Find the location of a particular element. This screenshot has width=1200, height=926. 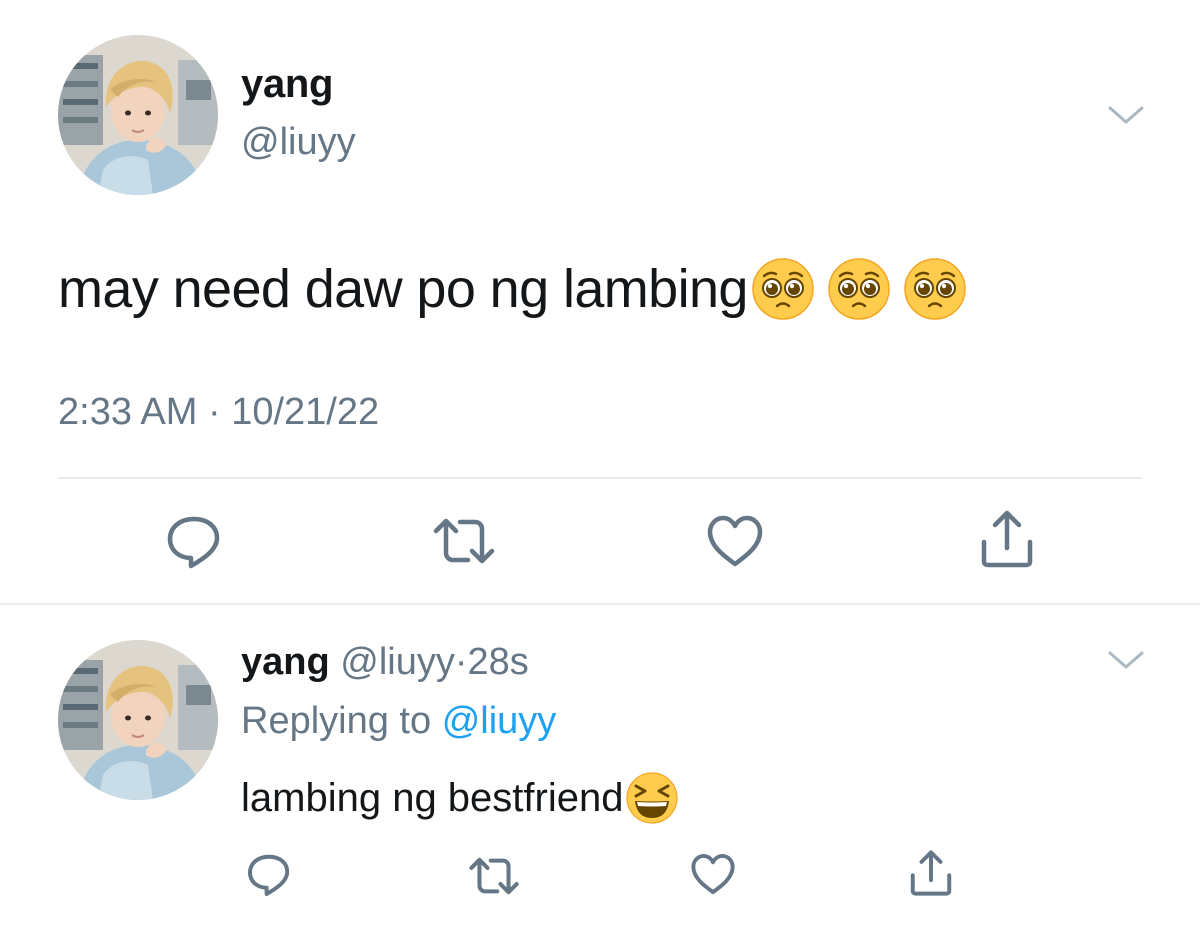

relative-time: 28s is located at coordinates (498, 662).